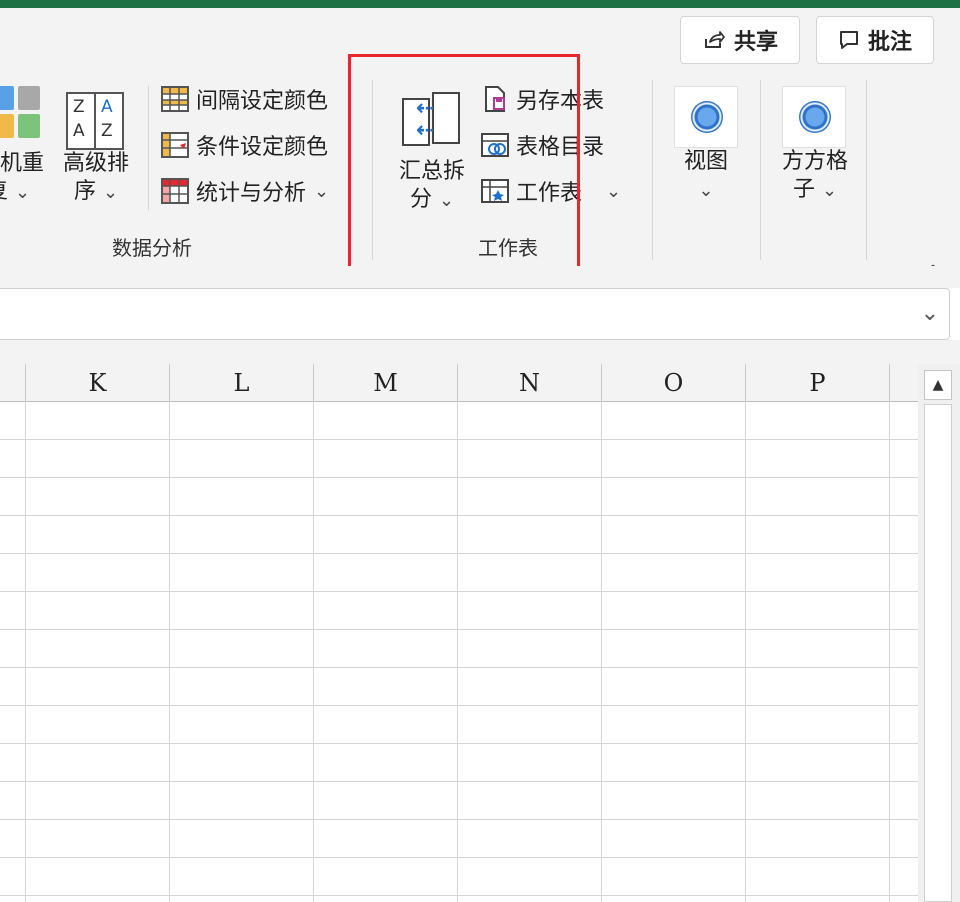 This screenshot has height=902, width=960. I want to click on advanced-sort-icon: Z A A Z, so click(95, 121).